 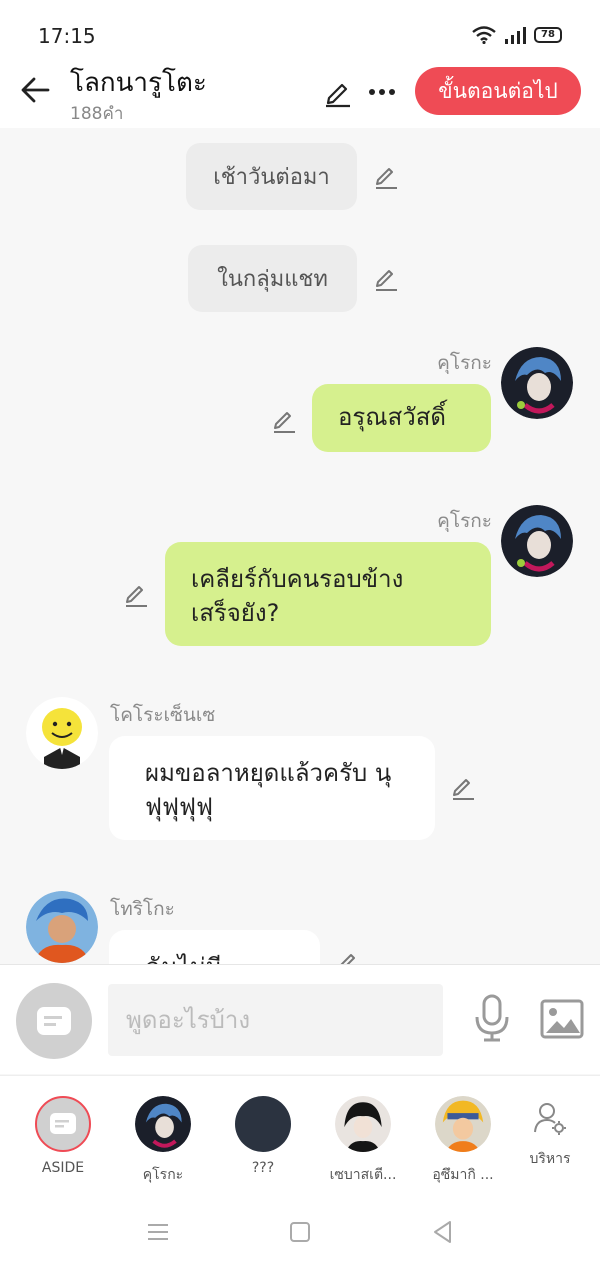 I want to click on signal-icon, so click(x=515, y=35).